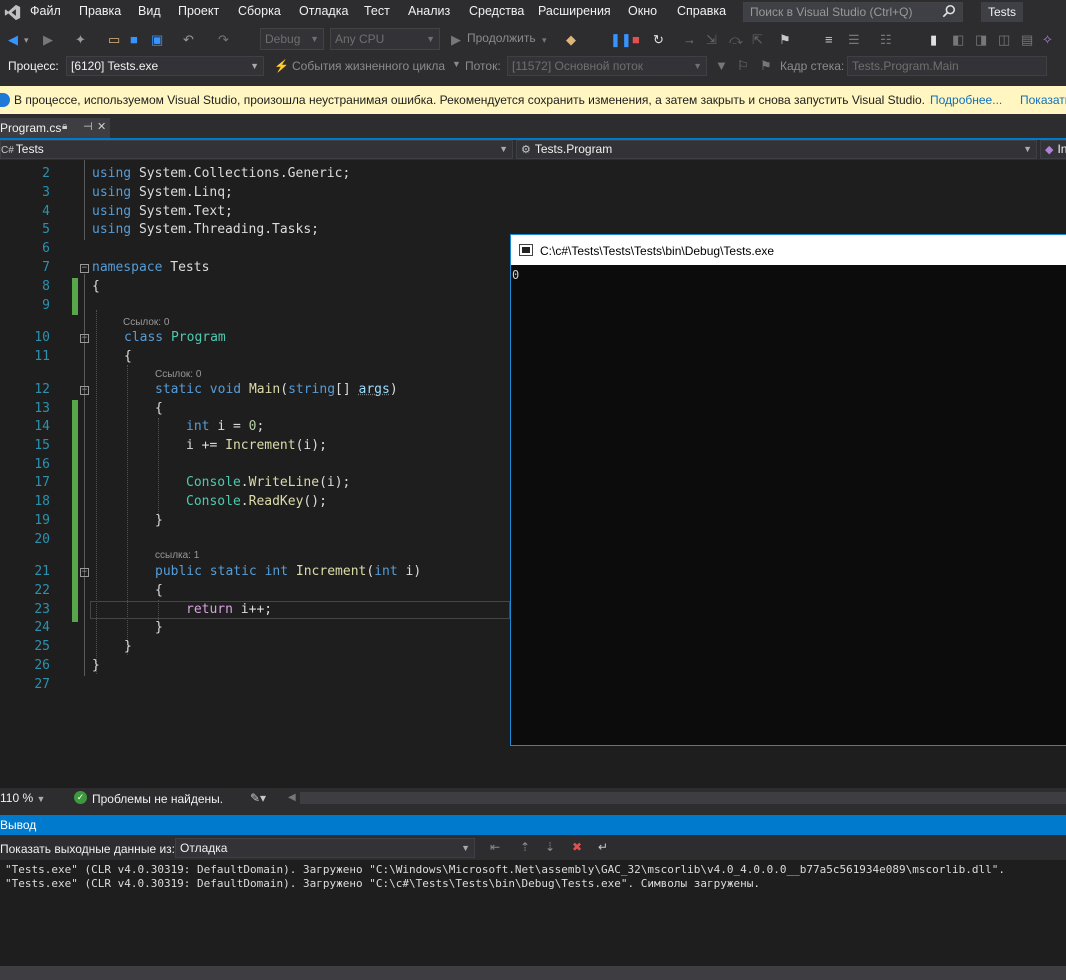 Image resolution: width=1066 pixels, height=980 pixels. What do you see at coordinates (134, 40) in the screenshot?
I see `save-icon: ■` at bounding box center [134, 40].